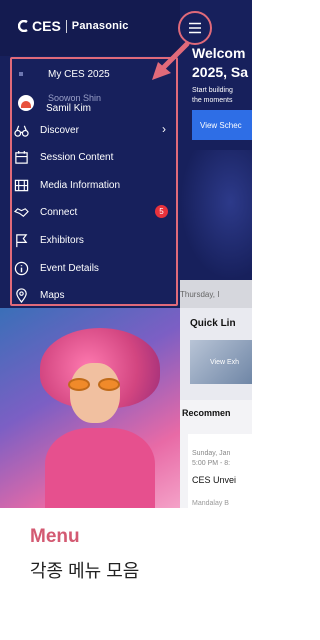 This screenshot has width=320, height=640. Describe the element at coordinates (212, 100) in the screenshot. I see `subtitle-line-2: the moments` at that location.